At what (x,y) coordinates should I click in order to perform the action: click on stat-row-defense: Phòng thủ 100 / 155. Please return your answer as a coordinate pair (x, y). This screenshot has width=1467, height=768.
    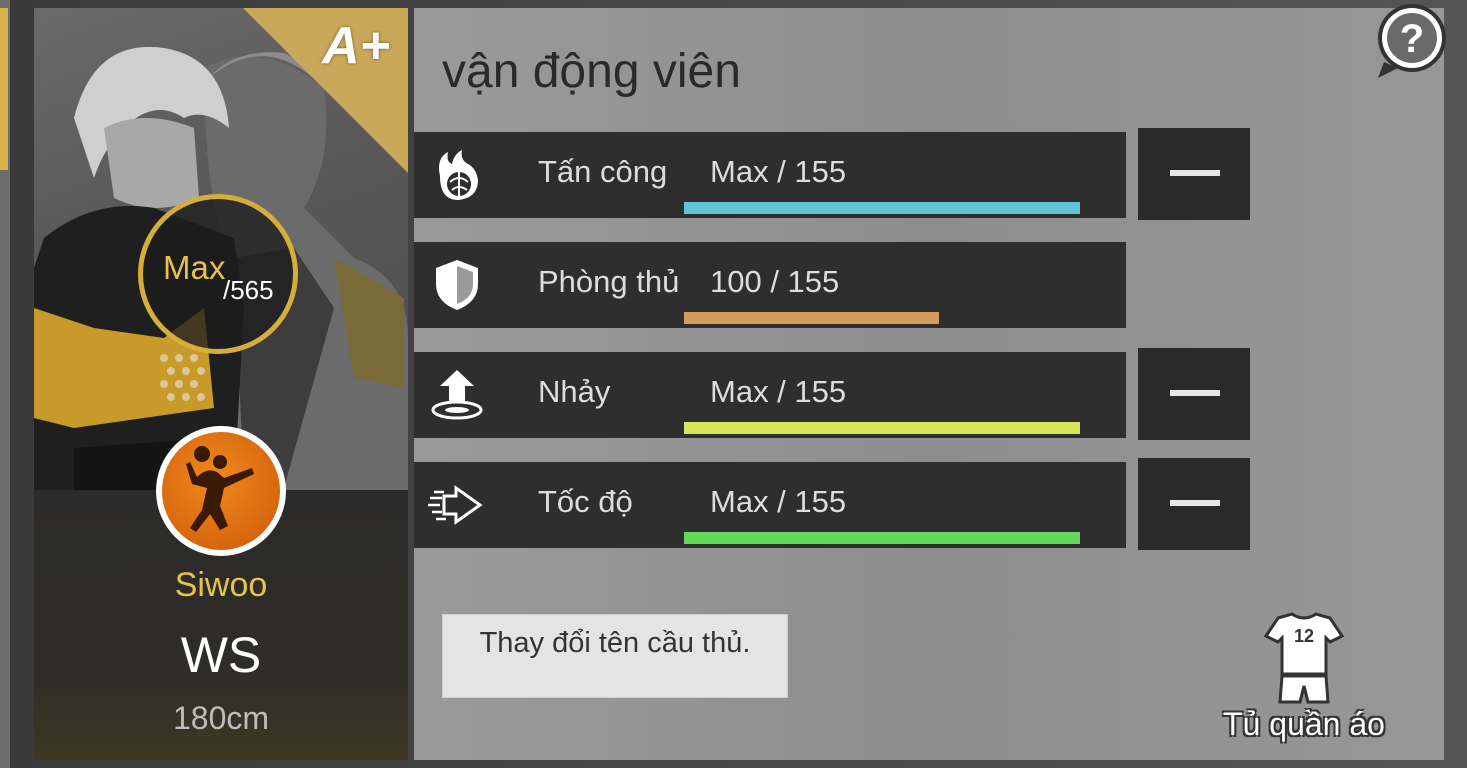
    Looking at the image, I should click on (770, 285).